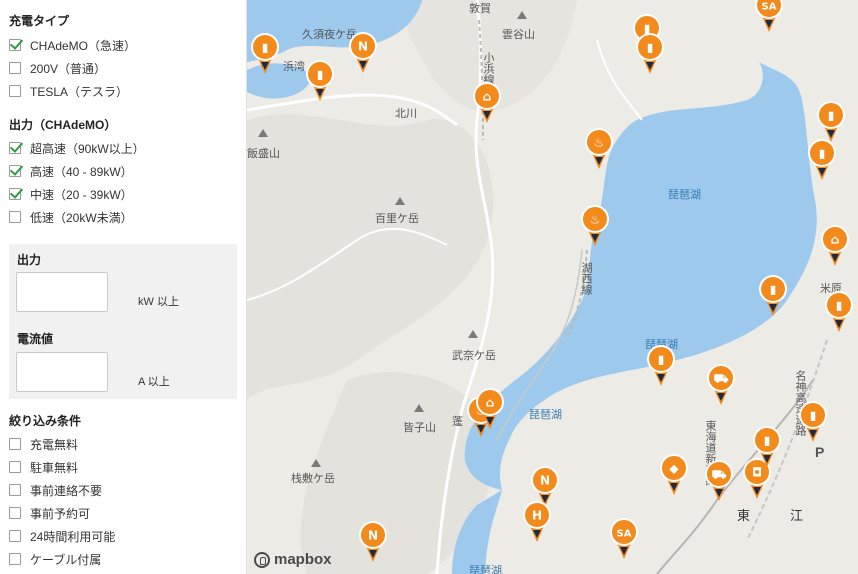 Image resolution: width=858 pixels, height=574 pixels. I want to click on filter-tesla: TESLA（テスラ）, so click(68, 91).